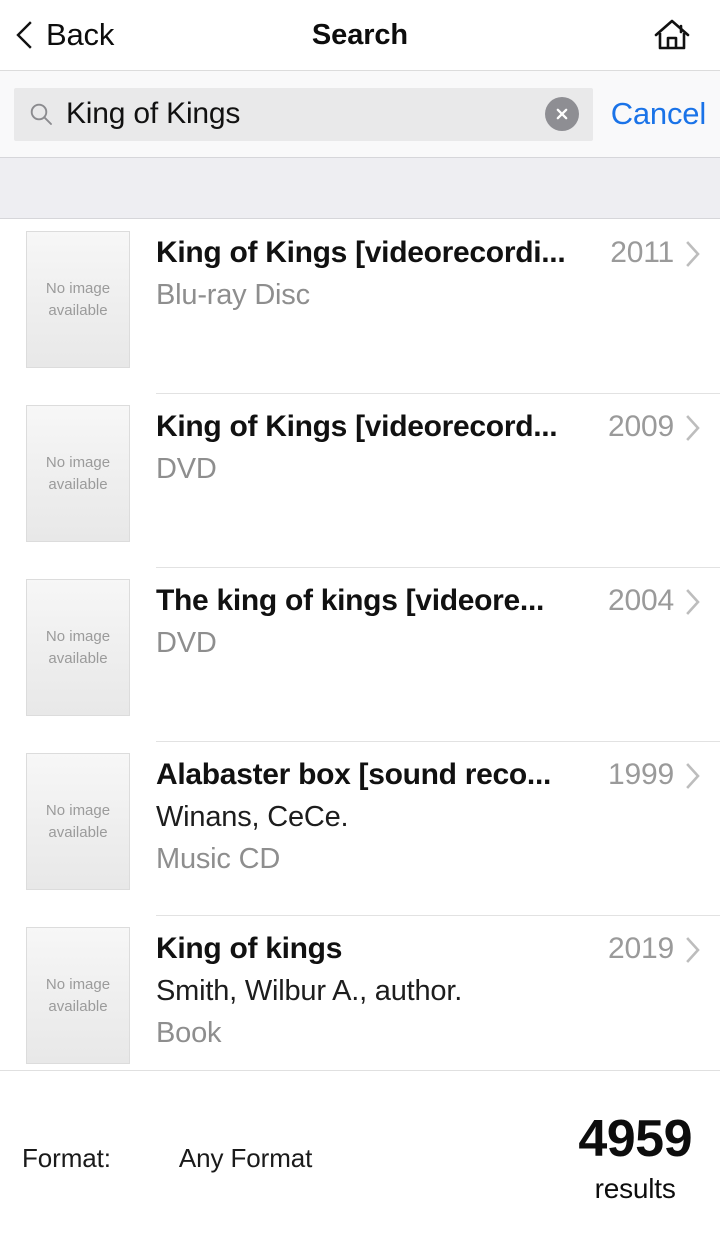 The image size is (720, 1245). Describe the element at coordinates (80, 34) in the screenshot. I see `back-label: Back` at that location.